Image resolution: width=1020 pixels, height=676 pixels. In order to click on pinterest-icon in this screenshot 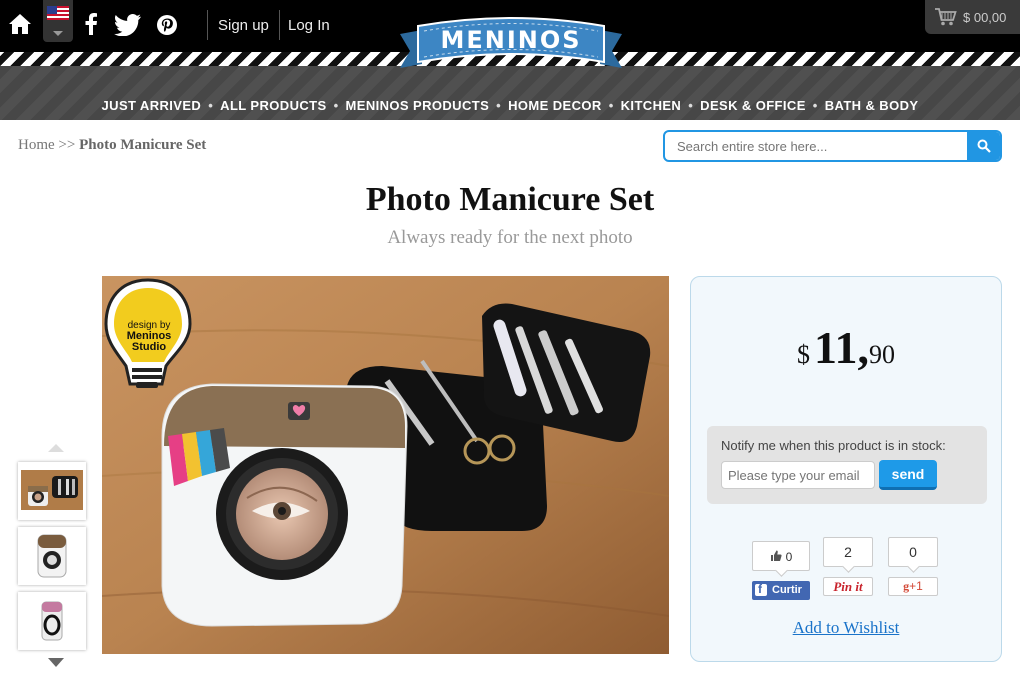, I will do `click(167, 25)`.